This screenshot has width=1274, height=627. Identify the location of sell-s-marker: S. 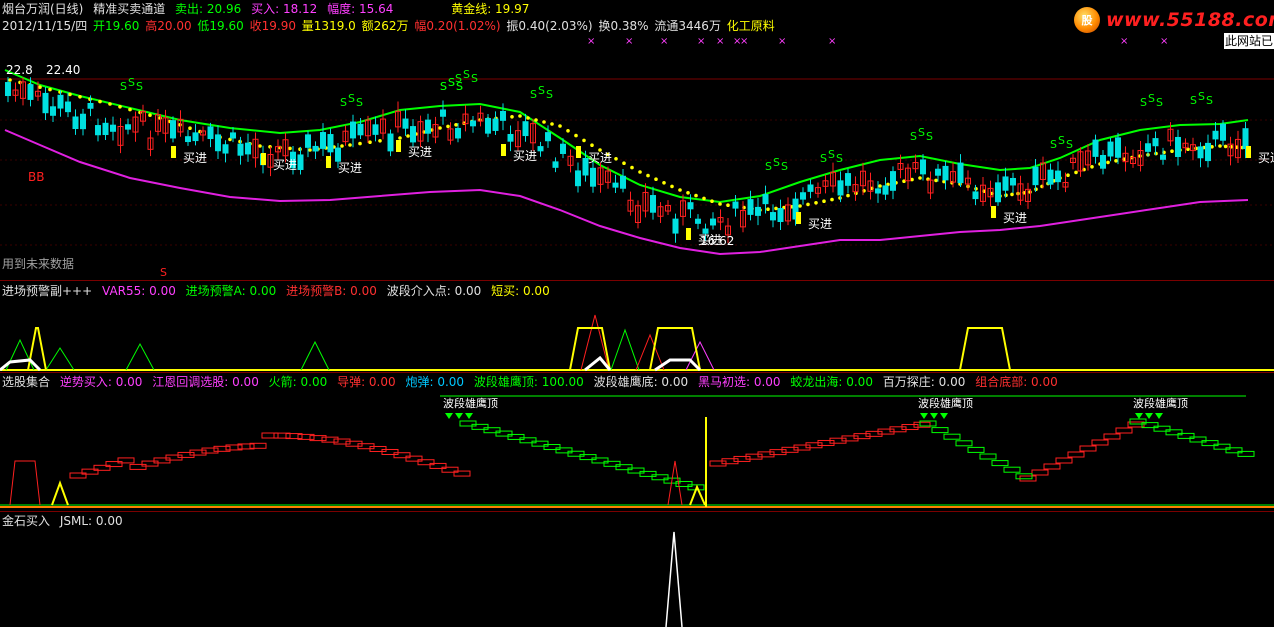
(163, 272).